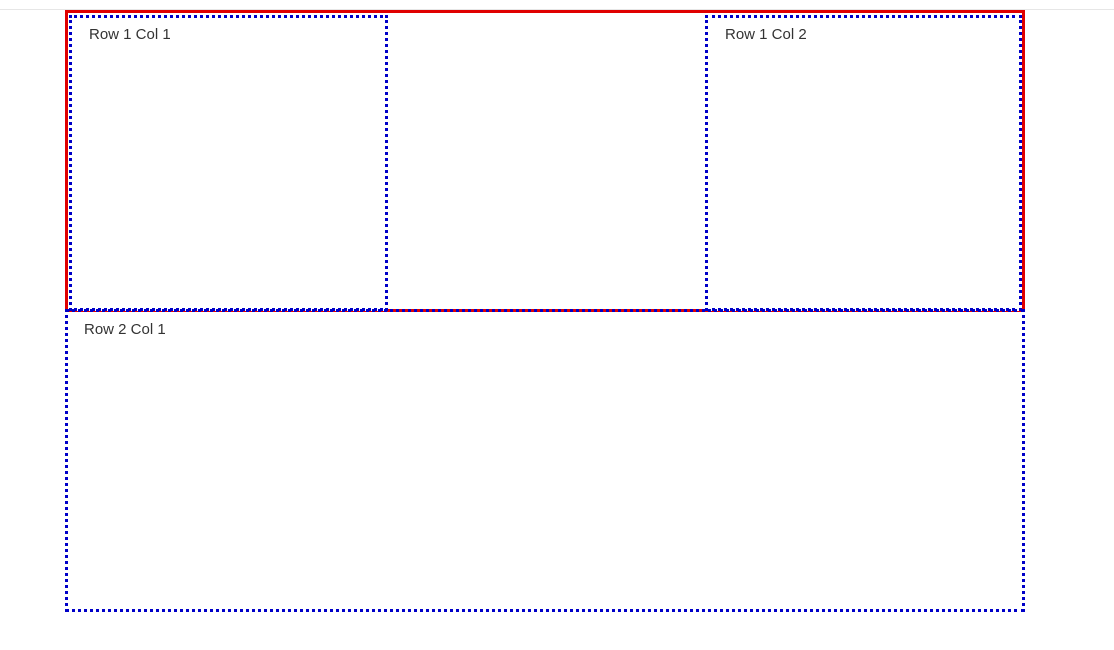 This screenshot has height=650, width=1114. I want to click on row-1-col-2-cell: Row 1 Col 2, so click(863, 163).